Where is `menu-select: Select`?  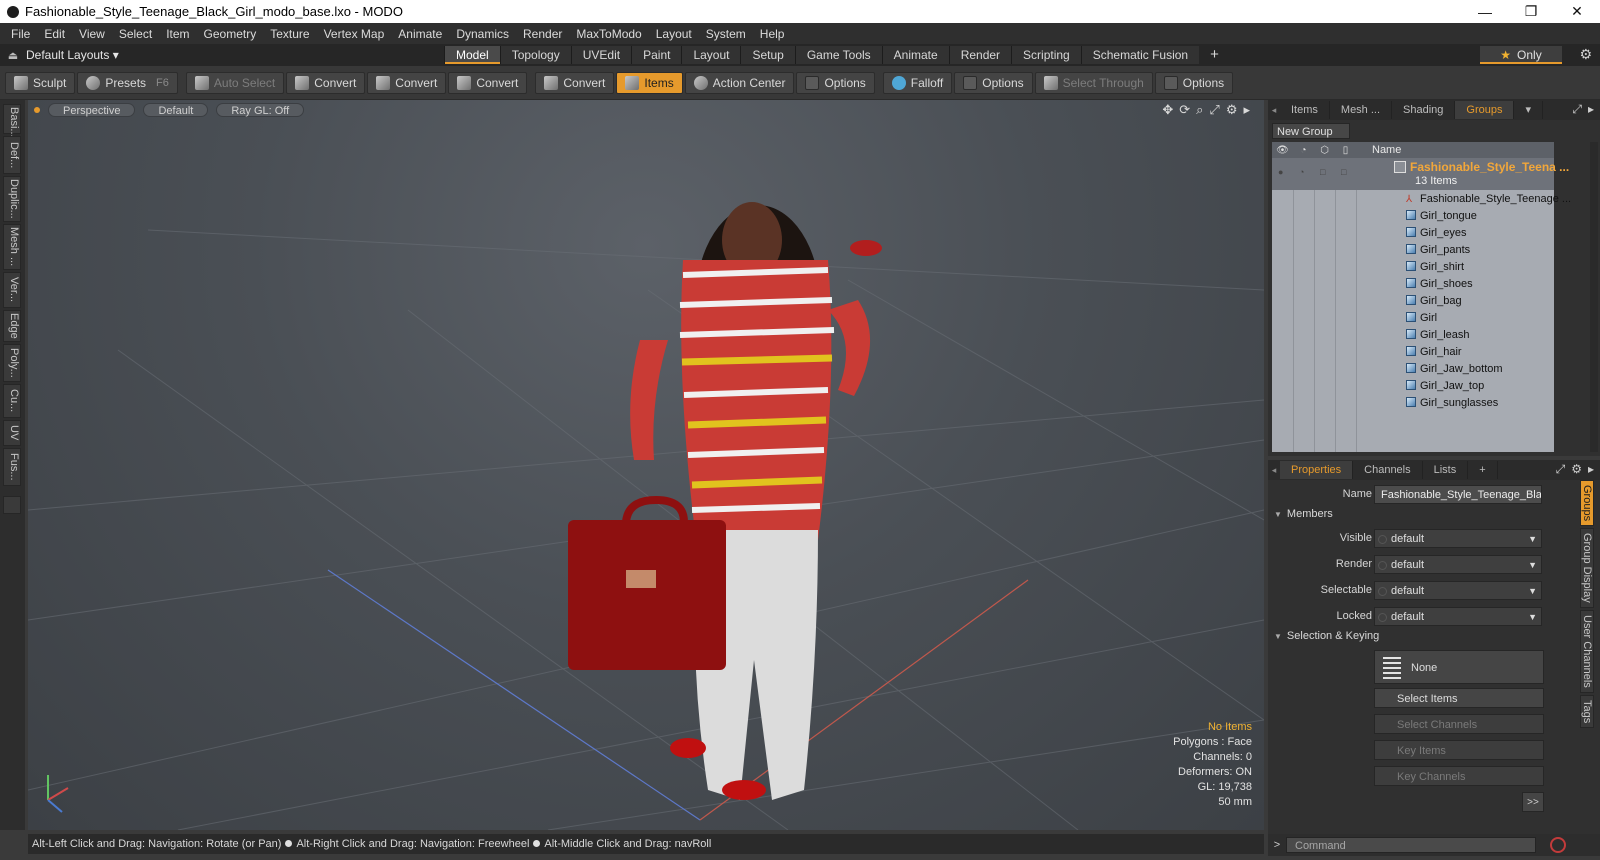
menu-select: Select is located at coordinates (135, 34).